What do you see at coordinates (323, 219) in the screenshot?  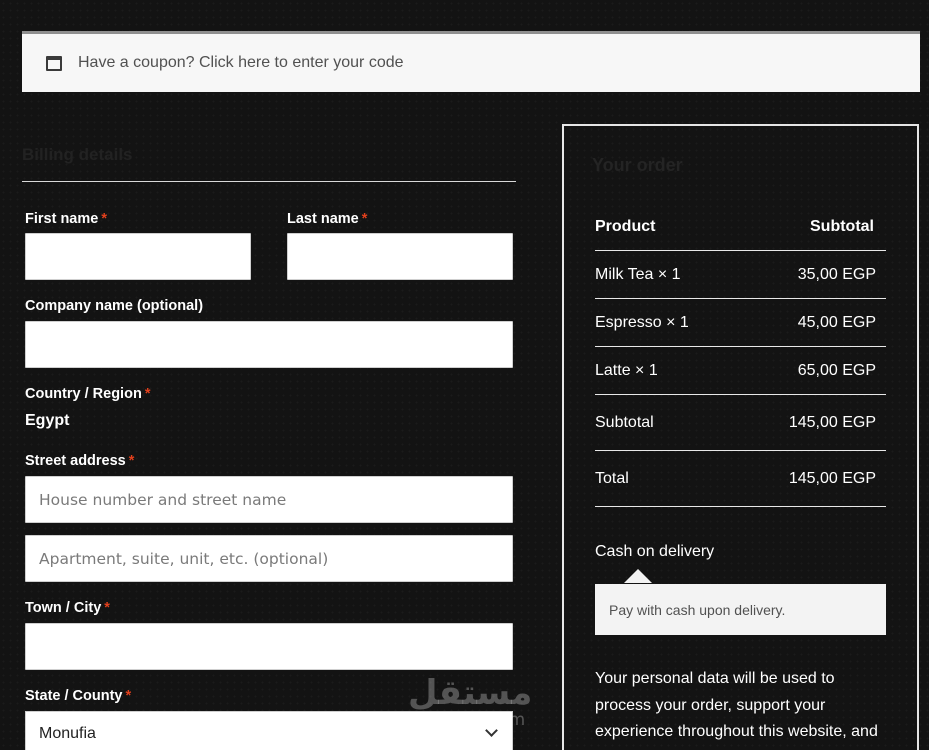 I see `last-name-label-text: Last name` at bounding box center [323, 219].